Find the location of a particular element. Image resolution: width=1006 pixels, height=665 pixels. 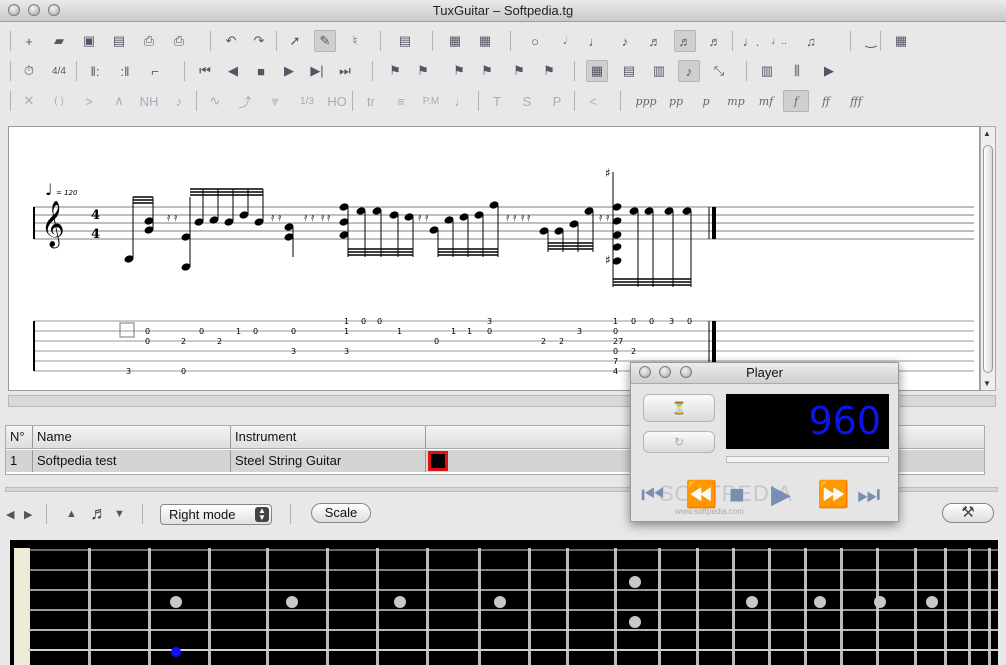

scroll-down-arrow-icon: ▼ is located at coordinates (987, 383).